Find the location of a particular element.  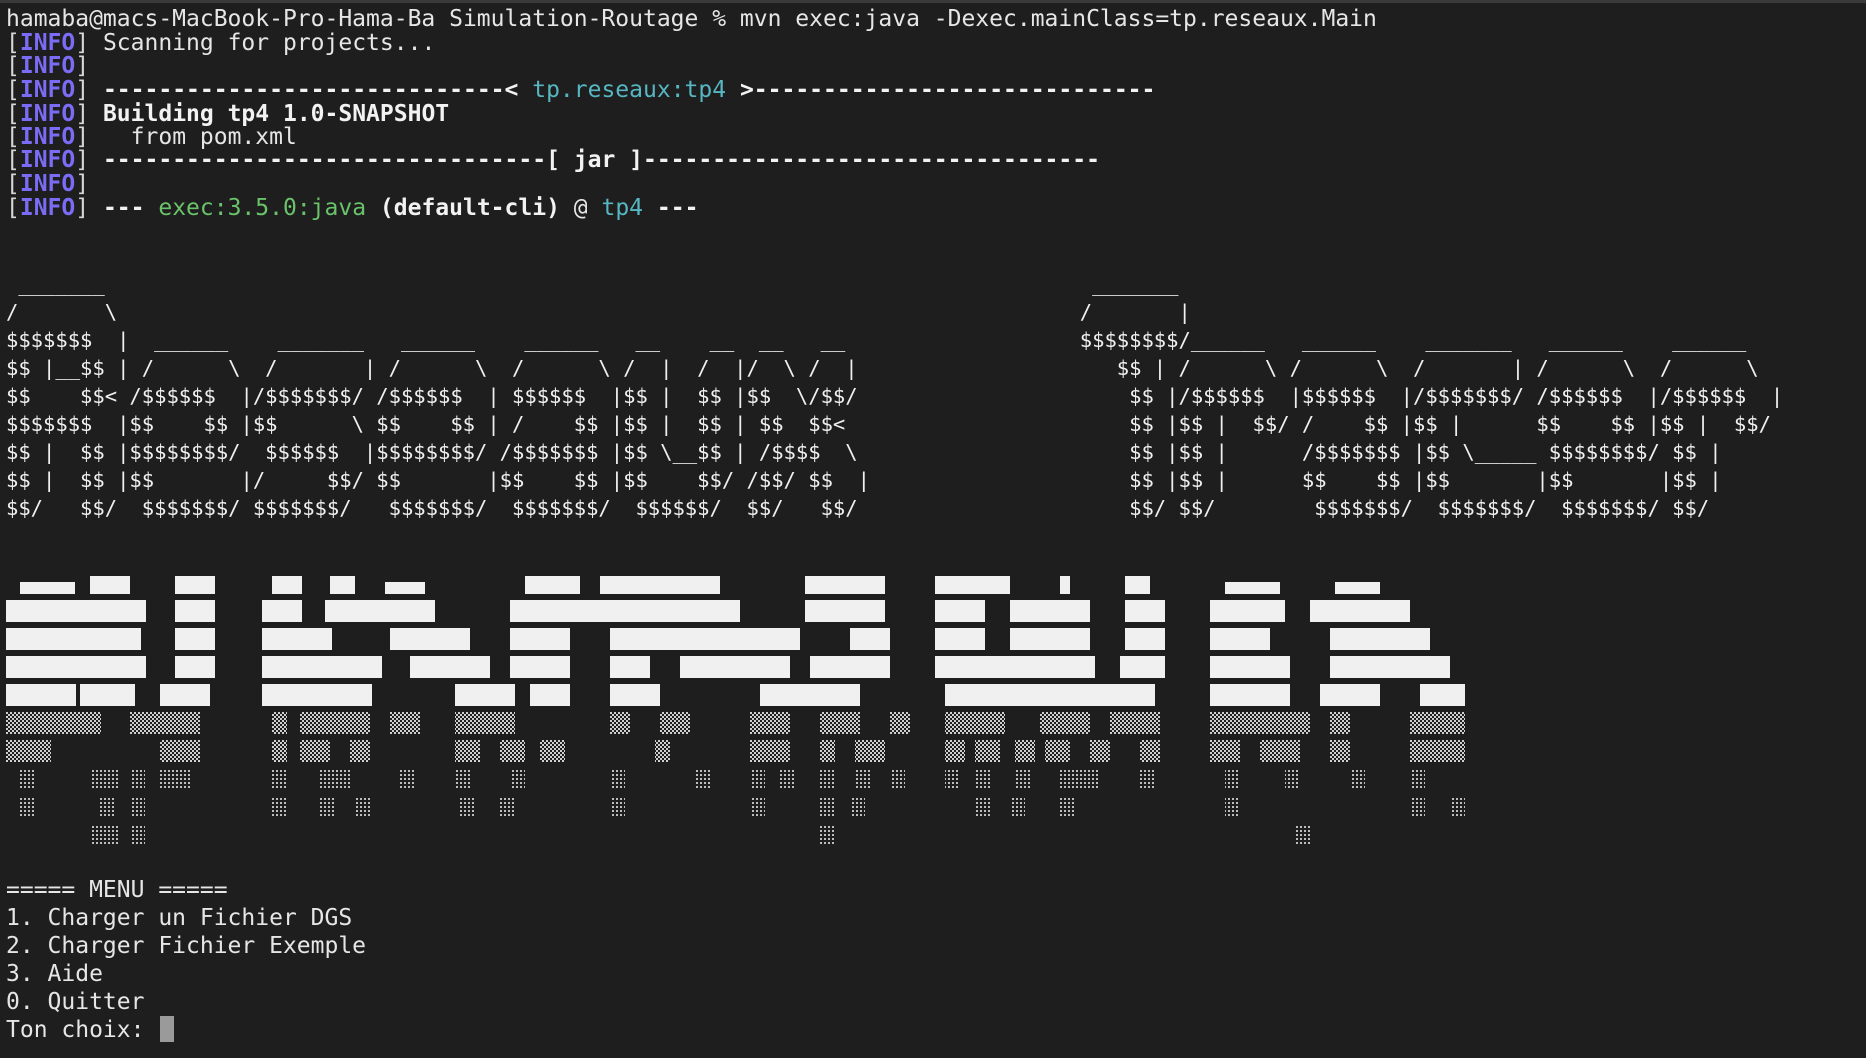

choice-prompt: Ton choix: is located at coordinates (82, 1030).